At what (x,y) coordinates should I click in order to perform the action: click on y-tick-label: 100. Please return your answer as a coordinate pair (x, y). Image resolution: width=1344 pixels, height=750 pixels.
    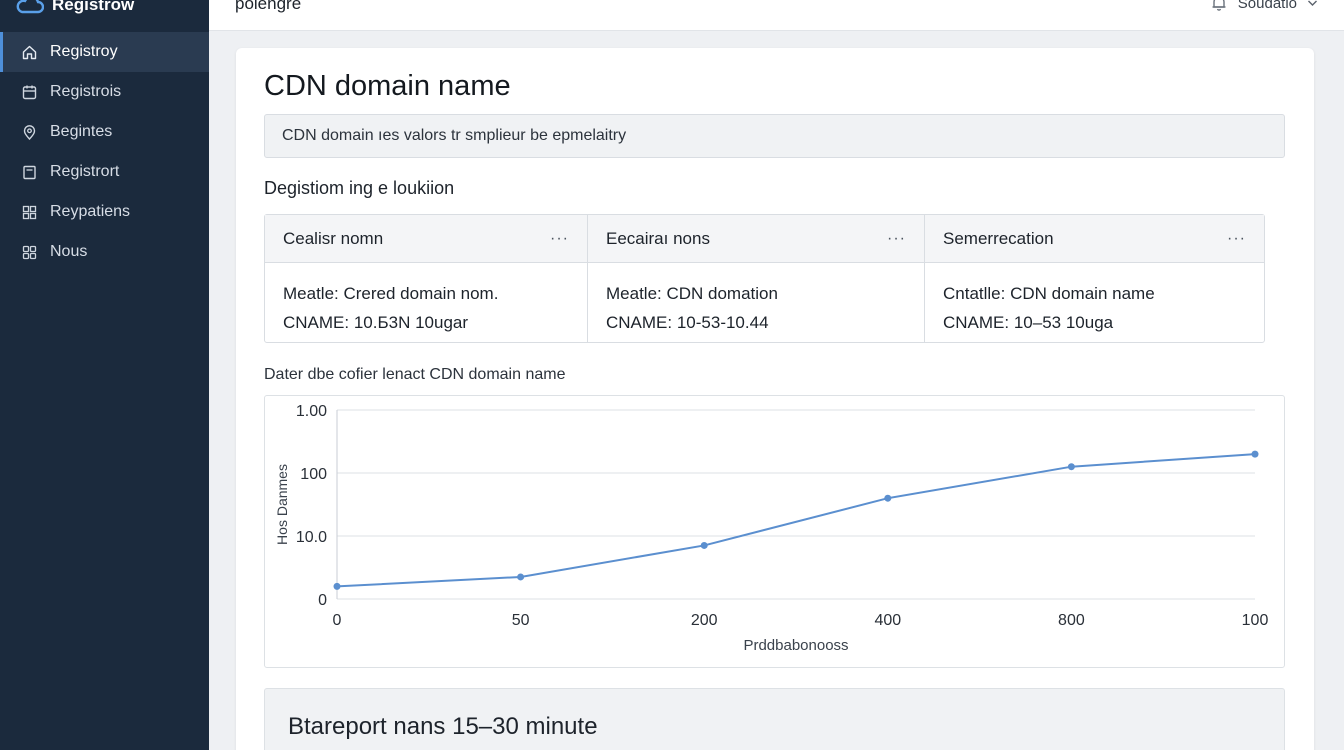
    Looking at the image, I should click on (313, 474).